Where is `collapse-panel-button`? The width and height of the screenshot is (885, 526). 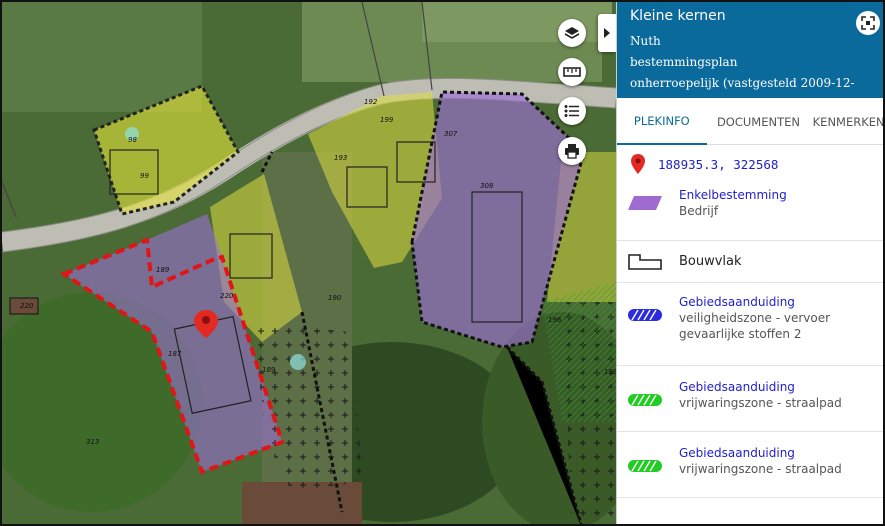
collapse-panel-button is located at coordinates (607, 33).